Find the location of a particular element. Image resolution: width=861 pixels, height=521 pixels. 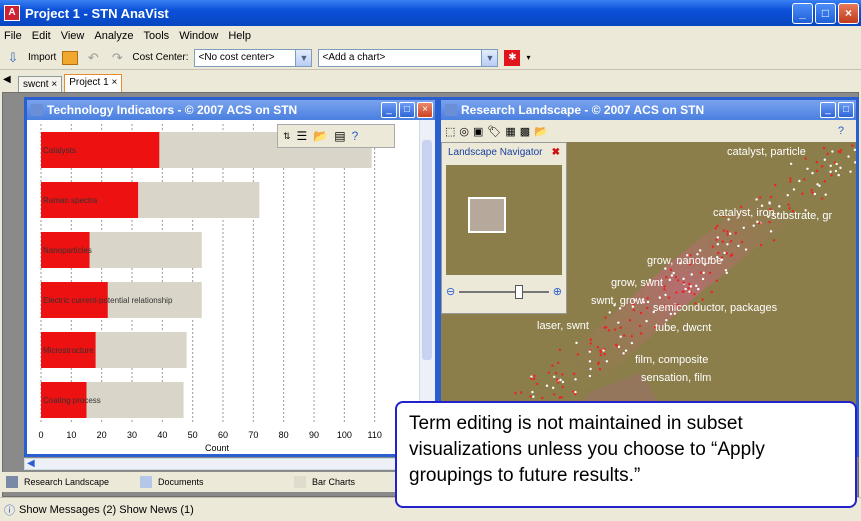

landscape-term: semiconductor, packages is located at coordinates (715, 308).